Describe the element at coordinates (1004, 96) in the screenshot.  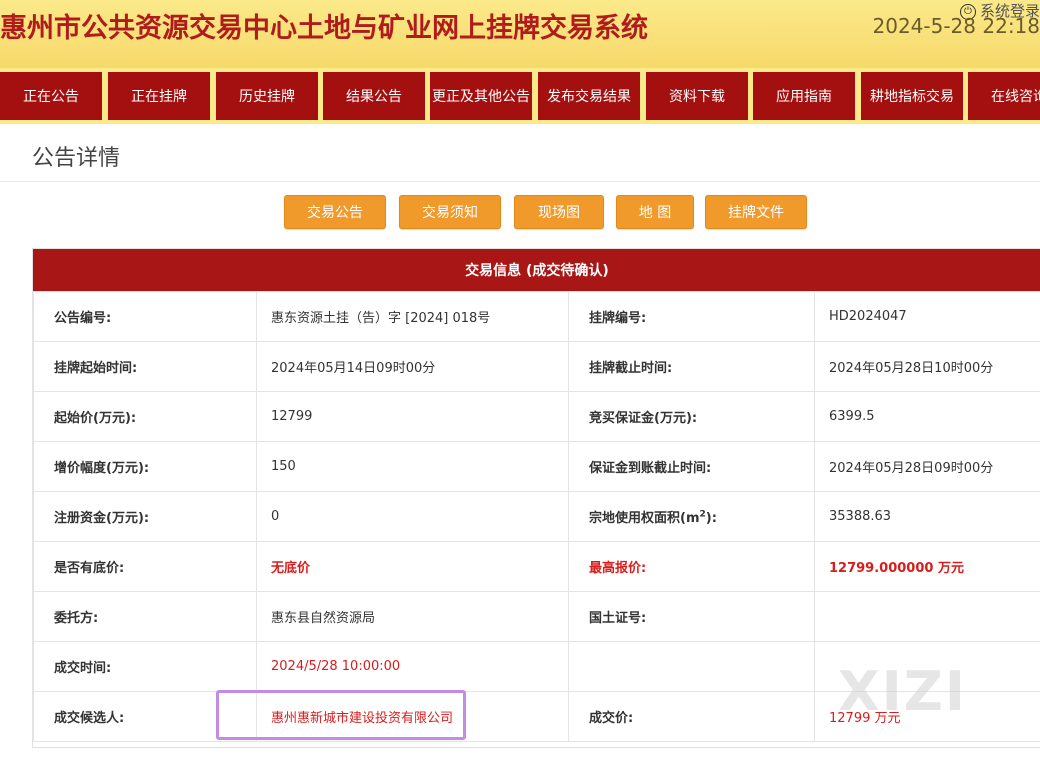
I see `nav-item-consult: 在线咨询` at that location.